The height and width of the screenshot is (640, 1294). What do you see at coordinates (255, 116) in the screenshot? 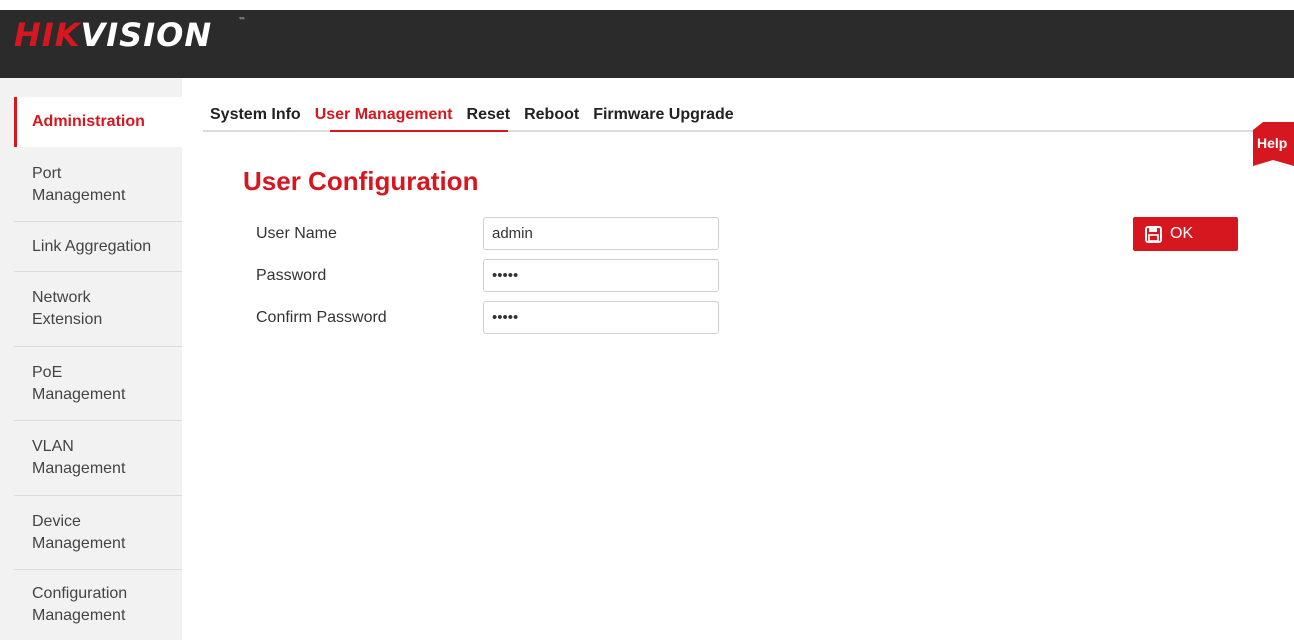
I see `tab-system-info: System Info` at bounding box center [255, 116].